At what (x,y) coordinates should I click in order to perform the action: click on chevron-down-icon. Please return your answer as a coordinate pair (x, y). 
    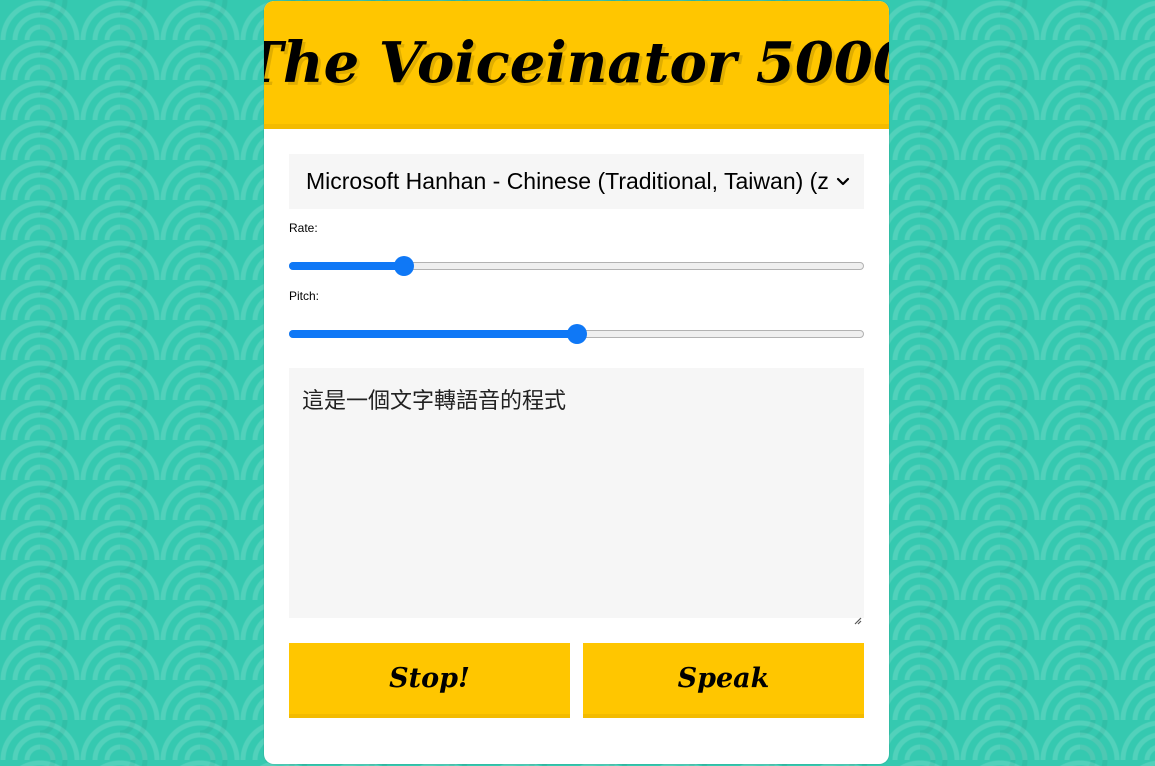
    Looking at the image, I should click on (843, 182).